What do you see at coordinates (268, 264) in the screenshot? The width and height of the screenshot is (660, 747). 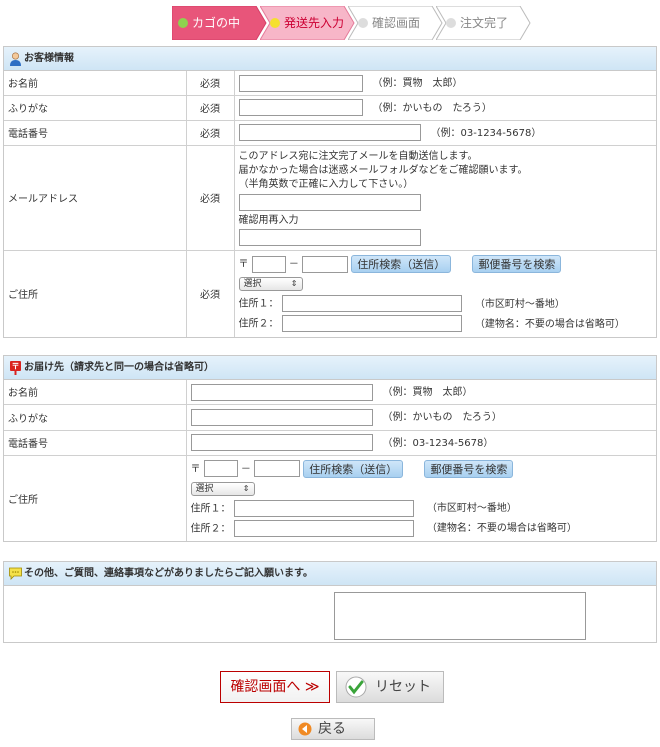 I see `postal-code-first-input` at bounding box center [268, 264].